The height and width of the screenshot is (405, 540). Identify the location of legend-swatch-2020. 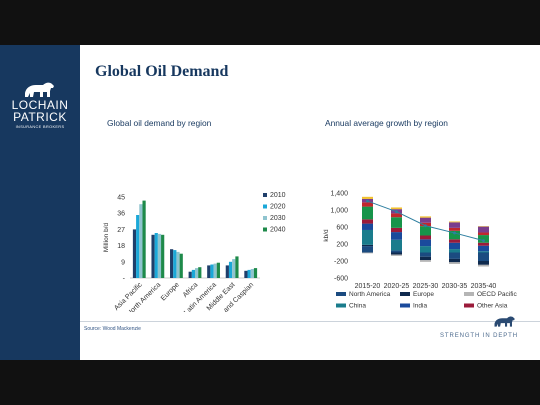
(265, 206).